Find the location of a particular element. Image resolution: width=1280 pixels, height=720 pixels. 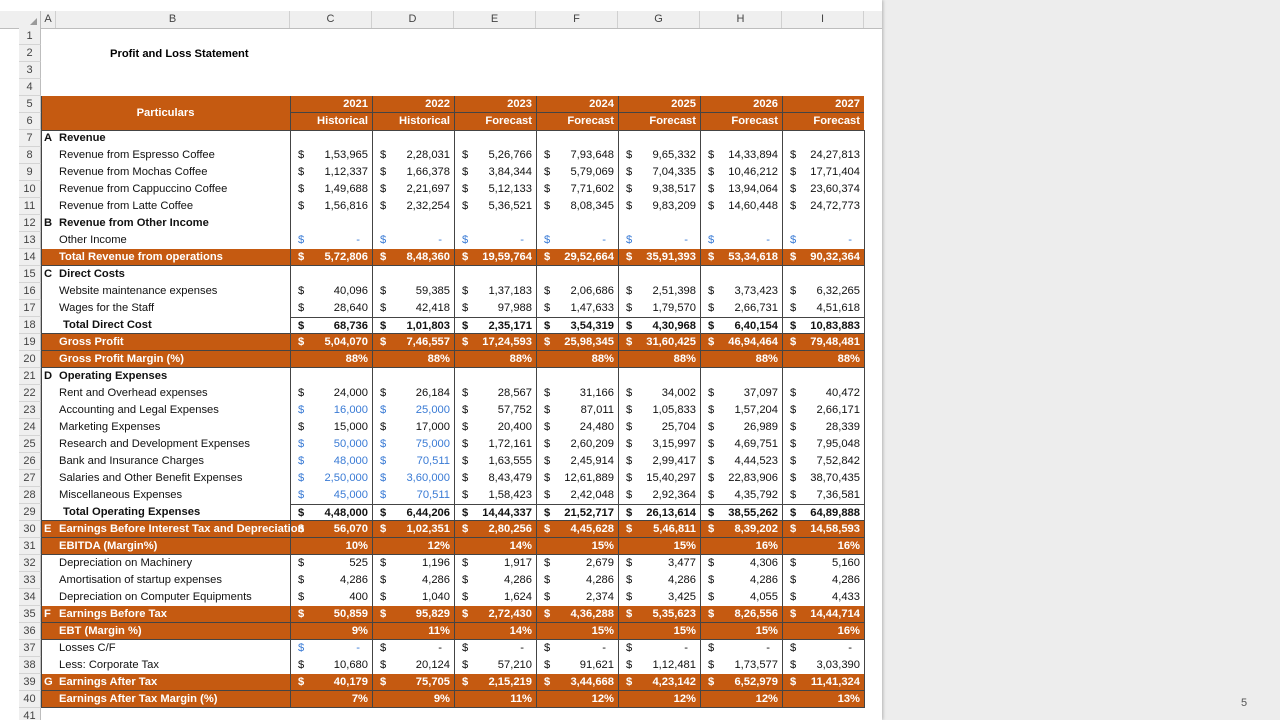

row-header: 5 is located at coordinates (30, 104).